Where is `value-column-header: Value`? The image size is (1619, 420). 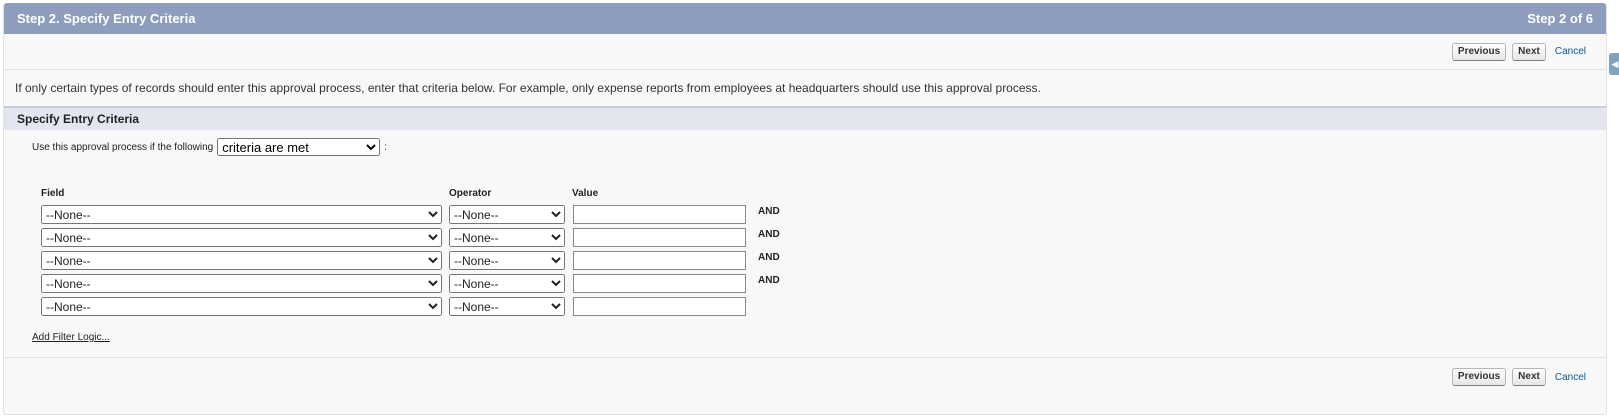
value-column-header: Value is located at coordinates (585, 193).